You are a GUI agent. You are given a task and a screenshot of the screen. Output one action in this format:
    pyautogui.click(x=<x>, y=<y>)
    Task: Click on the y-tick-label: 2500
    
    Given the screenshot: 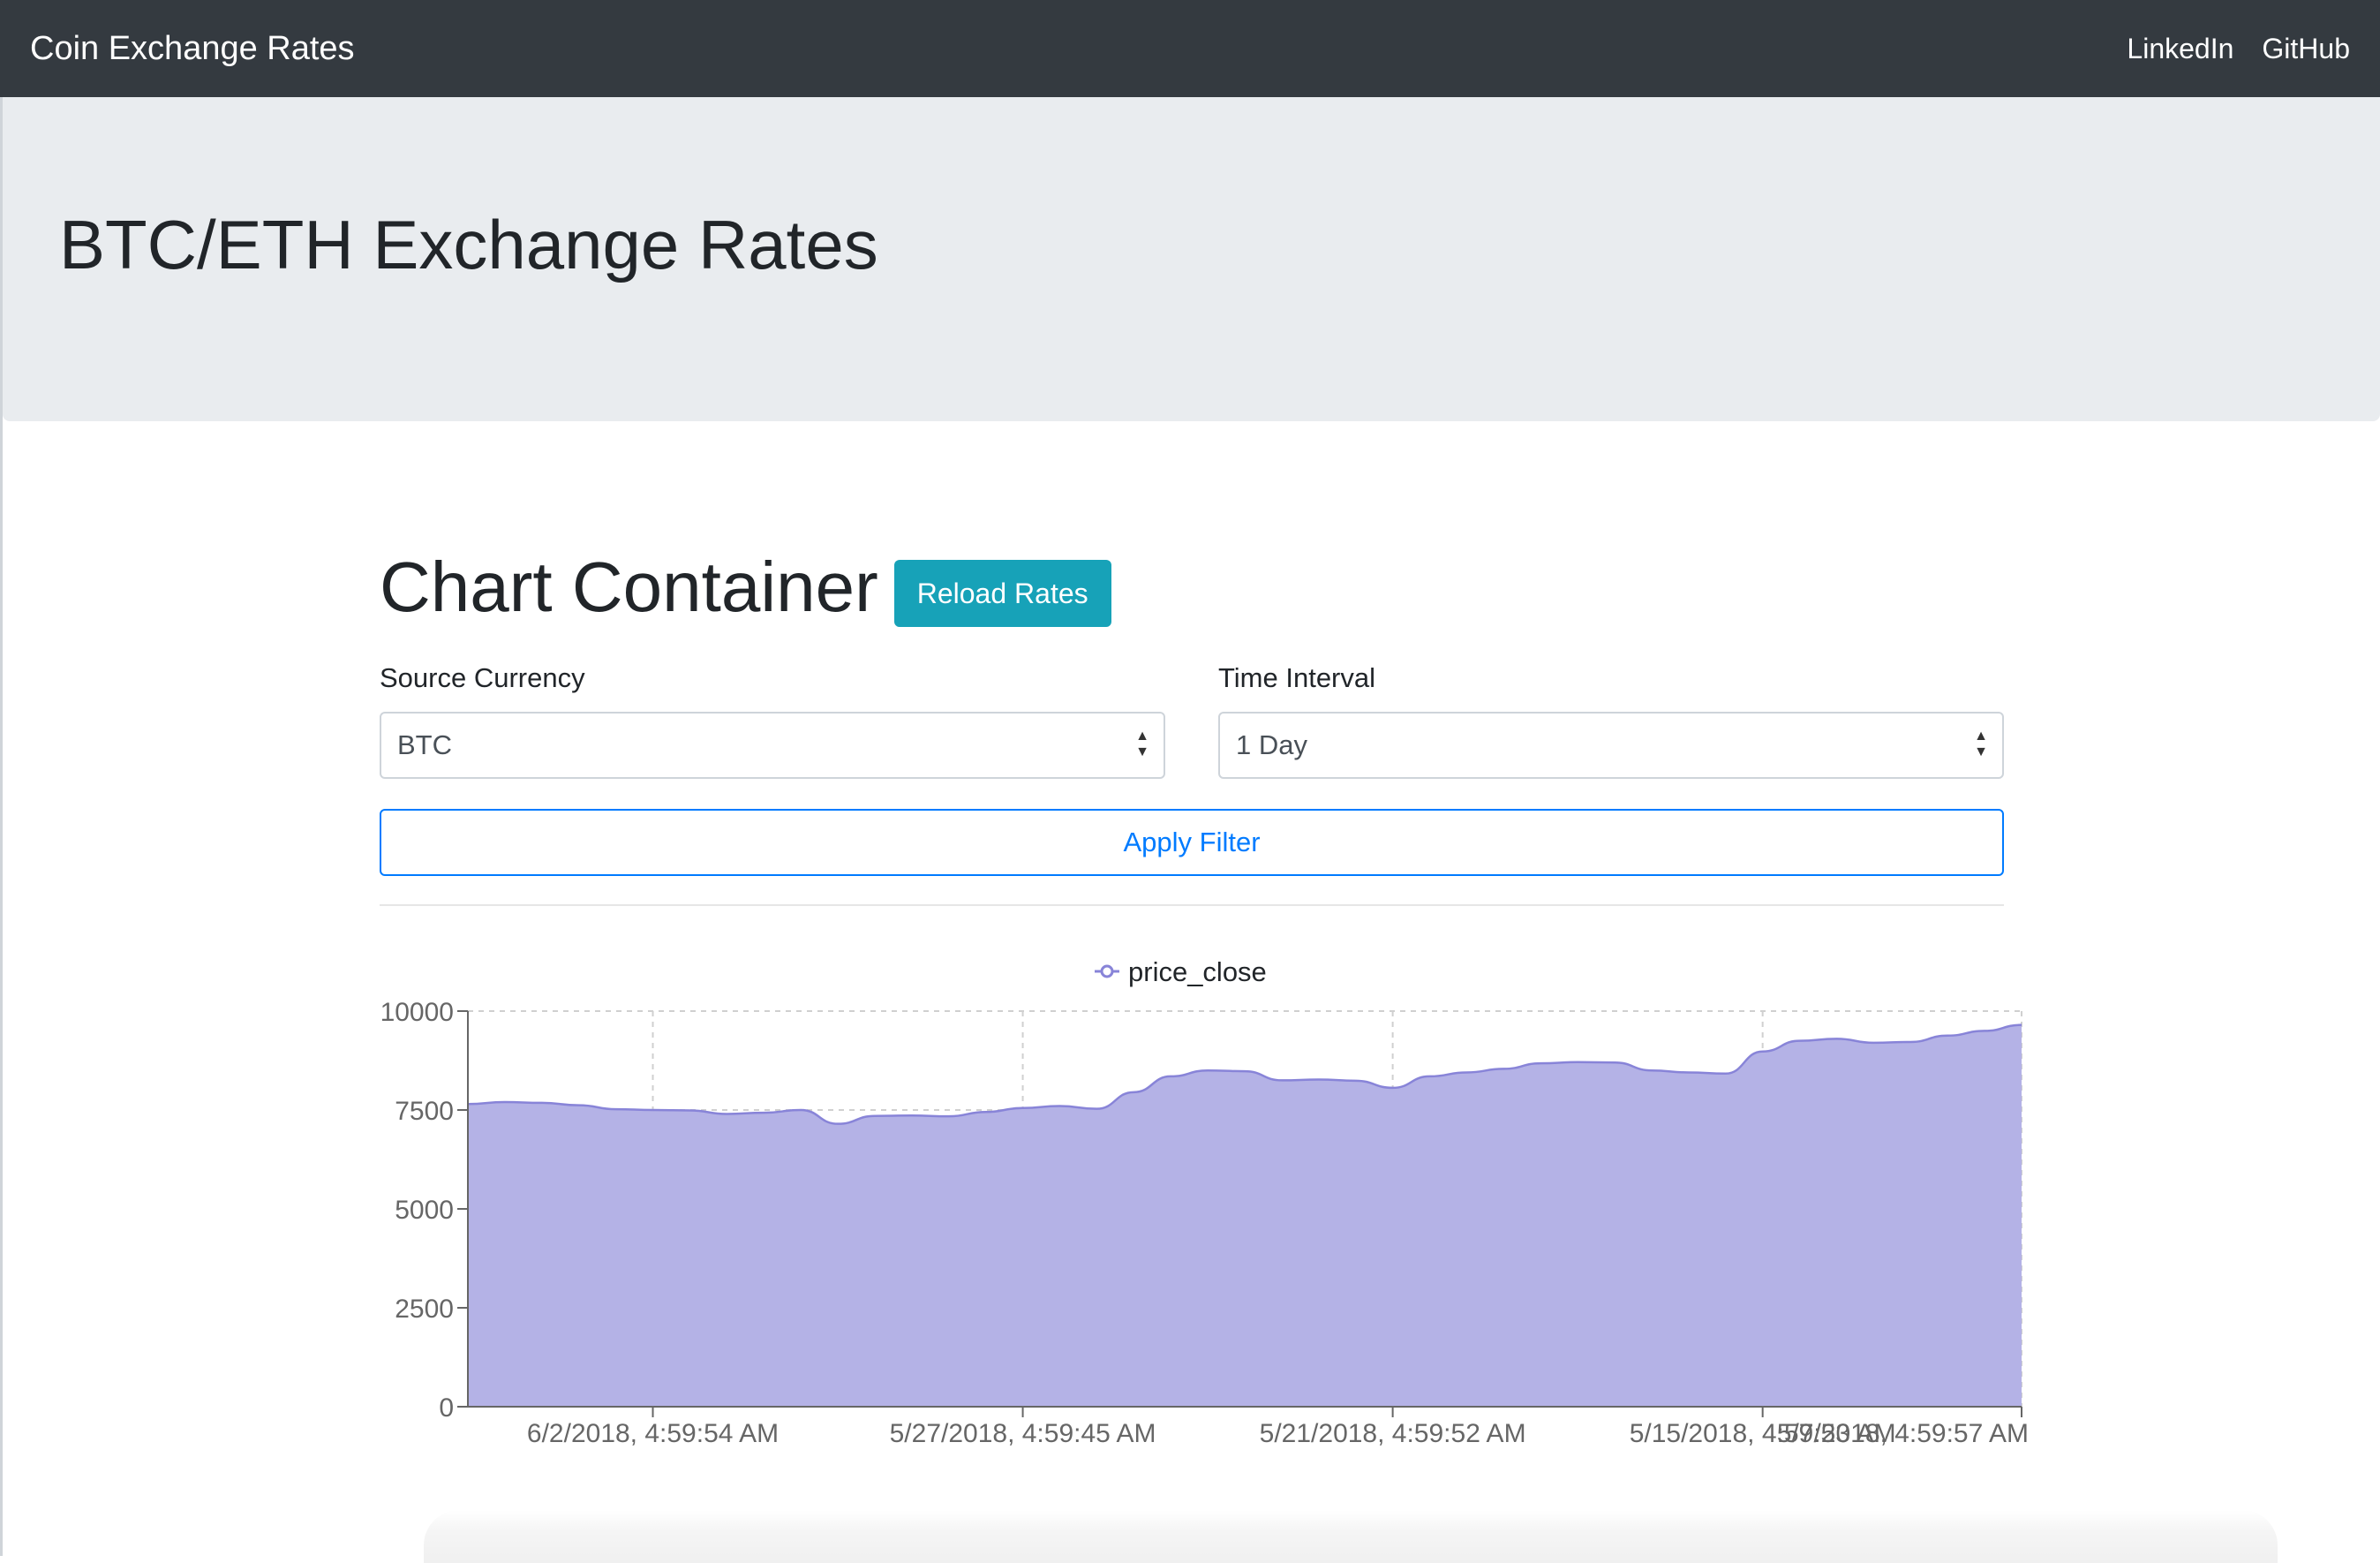 What is the action you would take?
    pyautogui.click(x=424, y=1309)
    